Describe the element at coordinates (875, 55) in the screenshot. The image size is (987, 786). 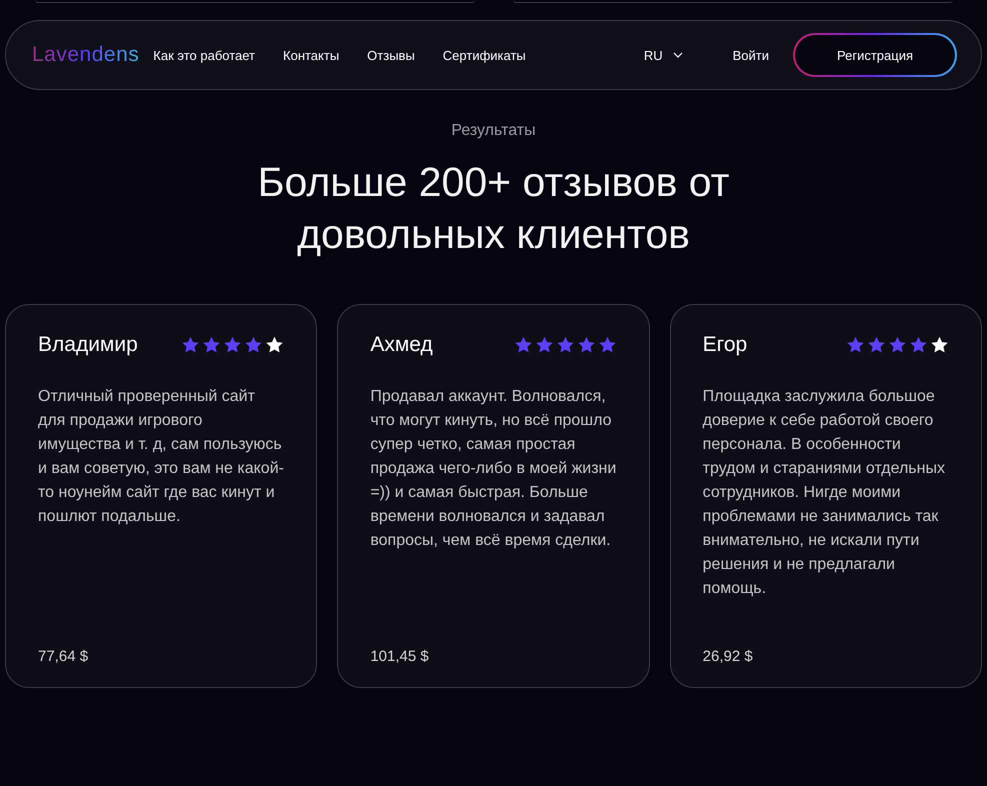
I see `register-button: Регистрация` at that location.